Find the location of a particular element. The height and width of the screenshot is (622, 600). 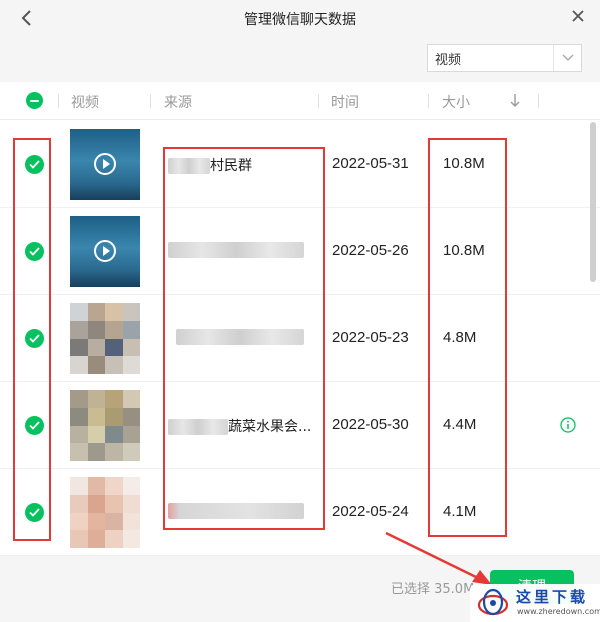

watermark-url: www.zheredown.com is located at coordinates (558, 611).